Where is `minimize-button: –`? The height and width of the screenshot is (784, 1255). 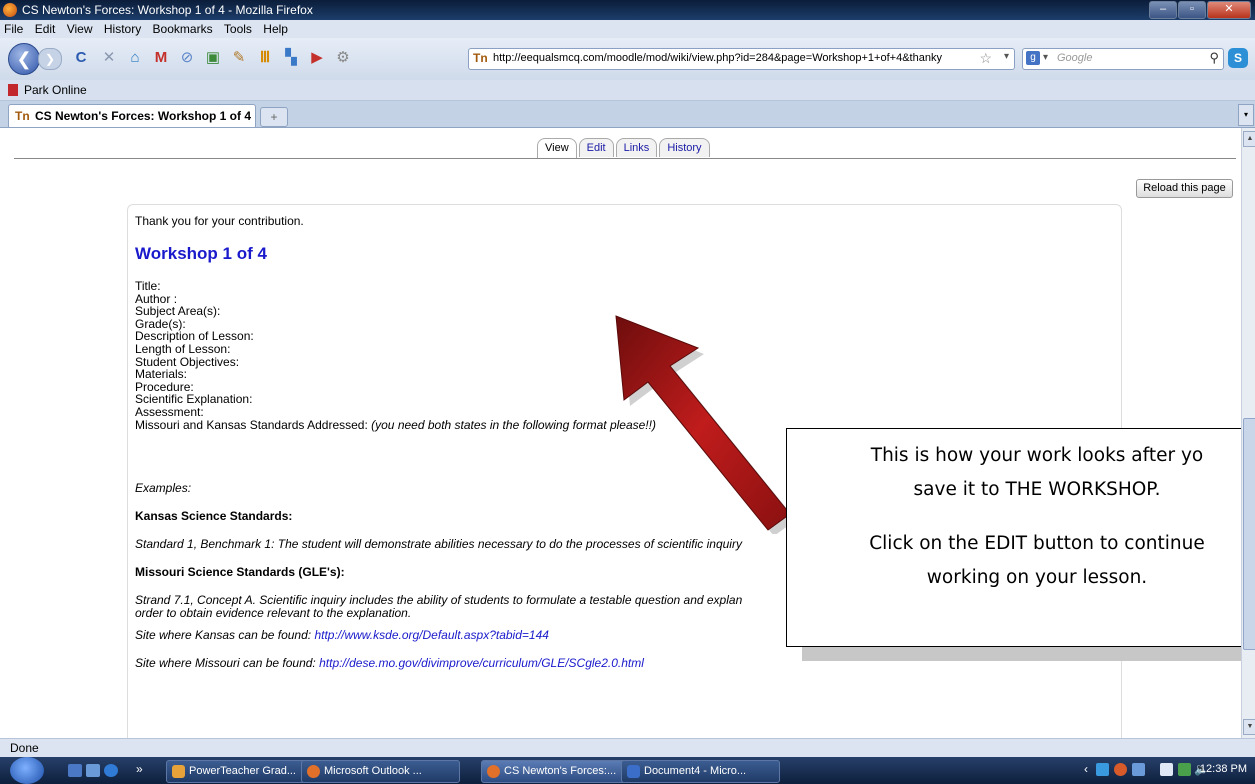 minimize-button: – is located at coordinates (1163, 10).